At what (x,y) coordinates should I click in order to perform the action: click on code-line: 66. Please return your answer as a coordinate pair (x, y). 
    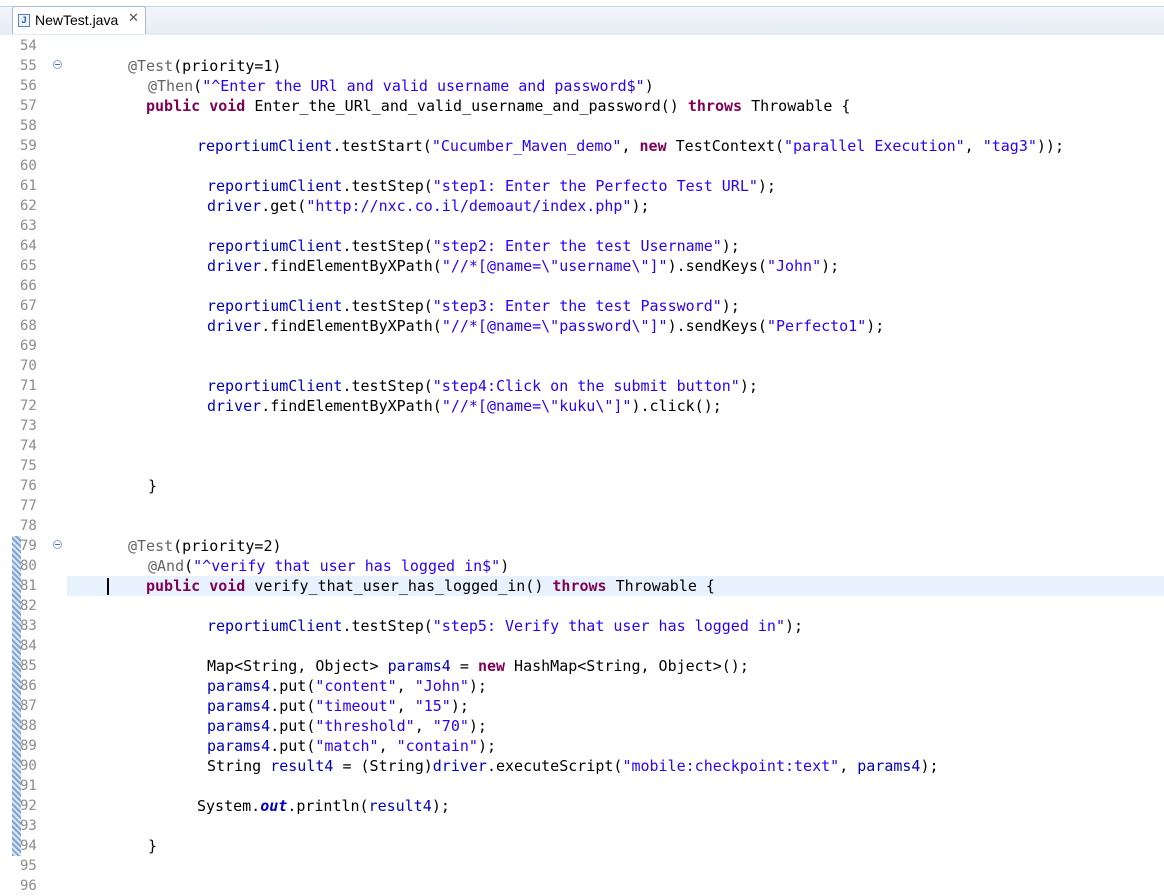
    Looking at the image, I should click on (582, 286).